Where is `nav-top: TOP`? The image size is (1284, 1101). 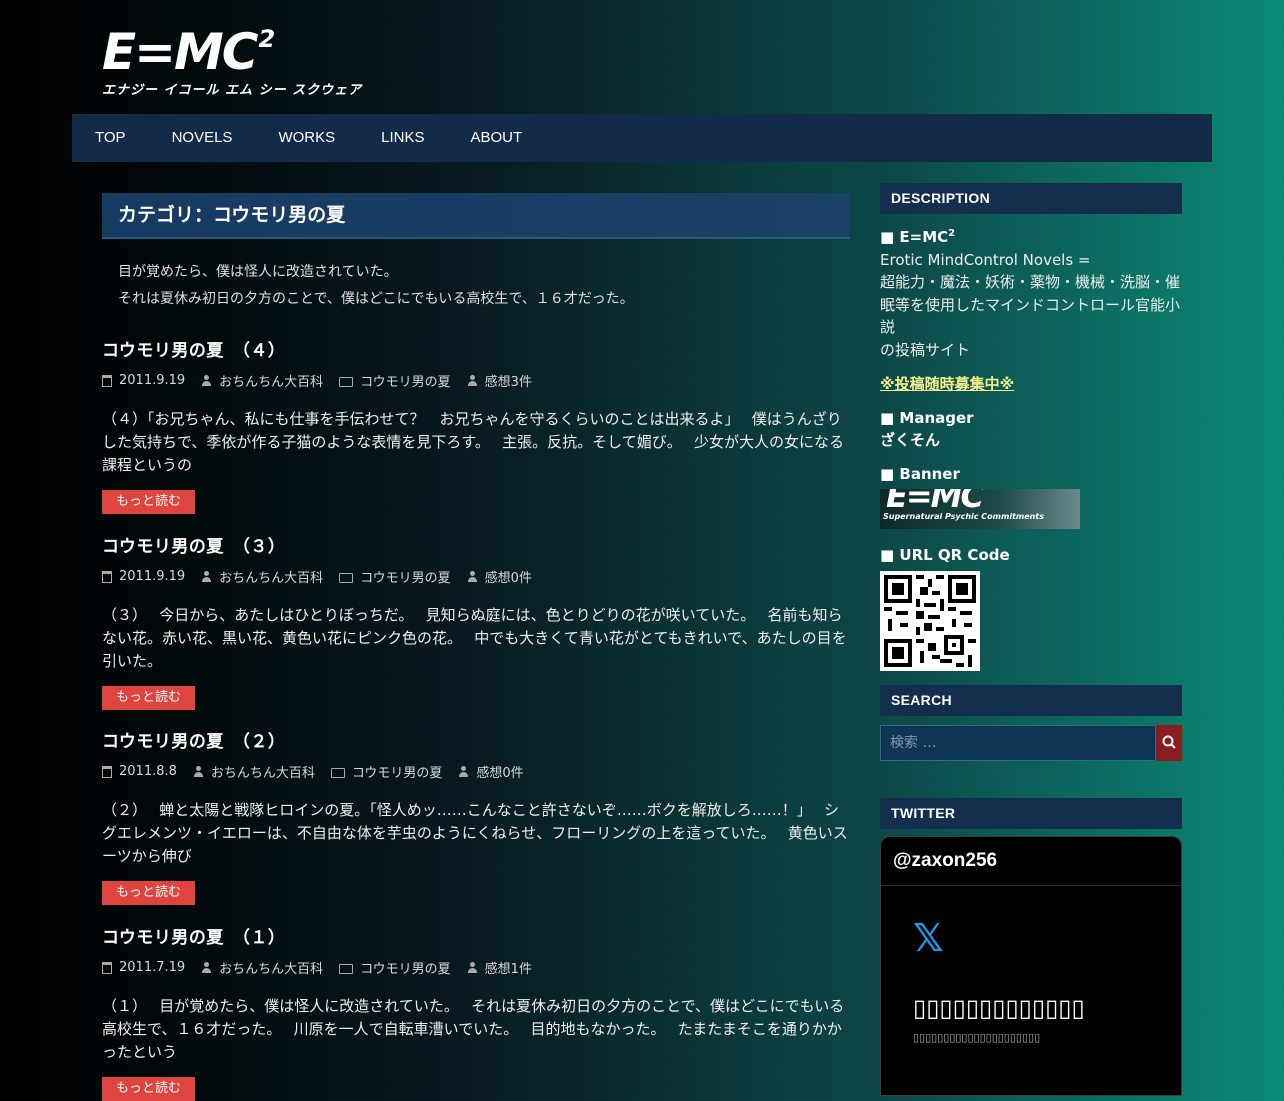 nav-top: TOP is located at coordinates (110, 138).